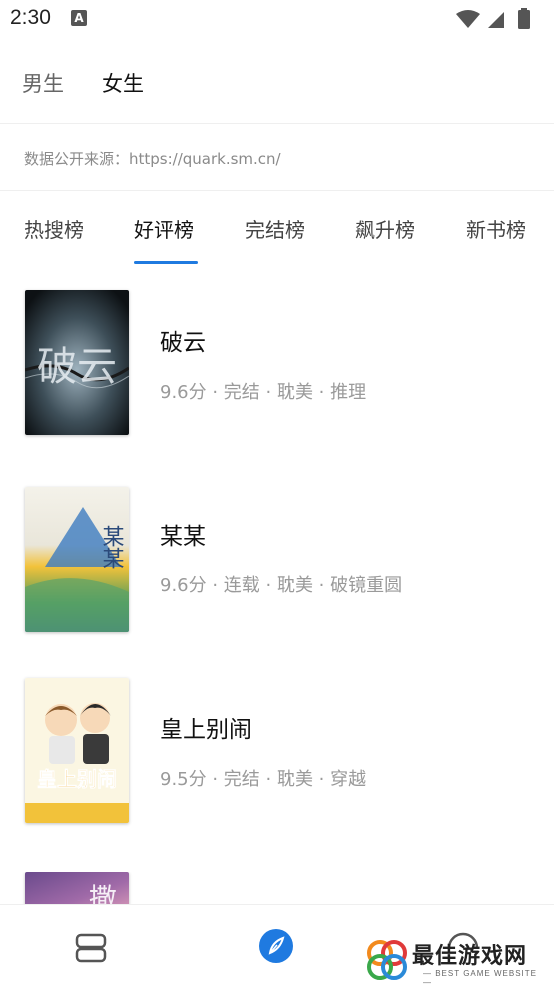 The image size is (554, 987). What do you see at coordinates (496, 20) in the screenshot?
I see `signal-icon` at bounding box center [496, 20].